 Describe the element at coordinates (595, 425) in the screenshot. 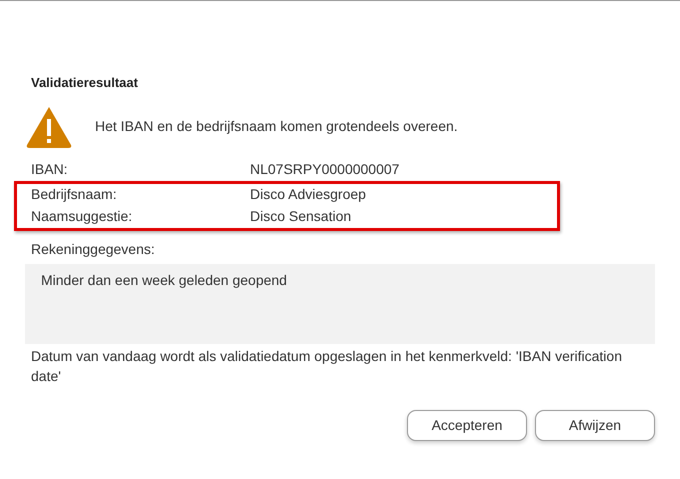

I see `dialog-button: Afwijzen` at that location.